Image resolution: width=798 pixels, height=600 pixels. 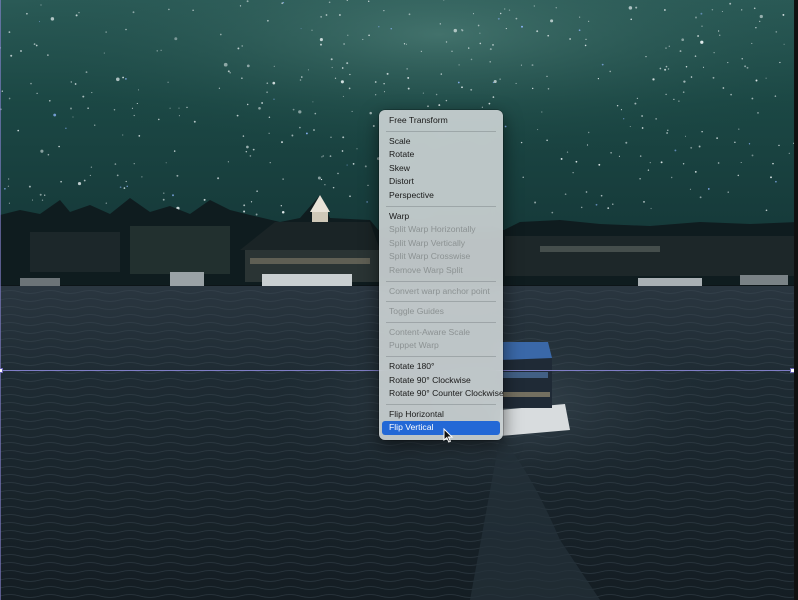 I want to click on menu-item-perspective: Perspective, so click(x=441, y=196).